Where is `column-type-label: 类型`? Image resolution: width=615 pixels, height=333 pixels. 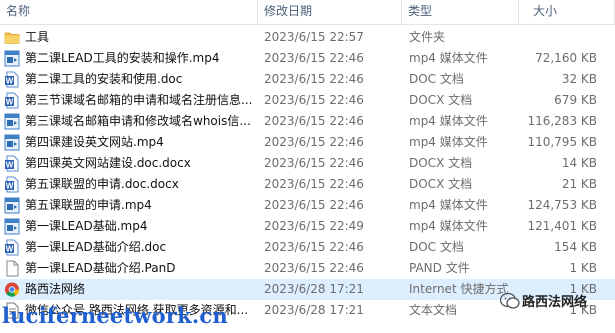 column-type-label: 类型 is located at coordinates (420, 11).